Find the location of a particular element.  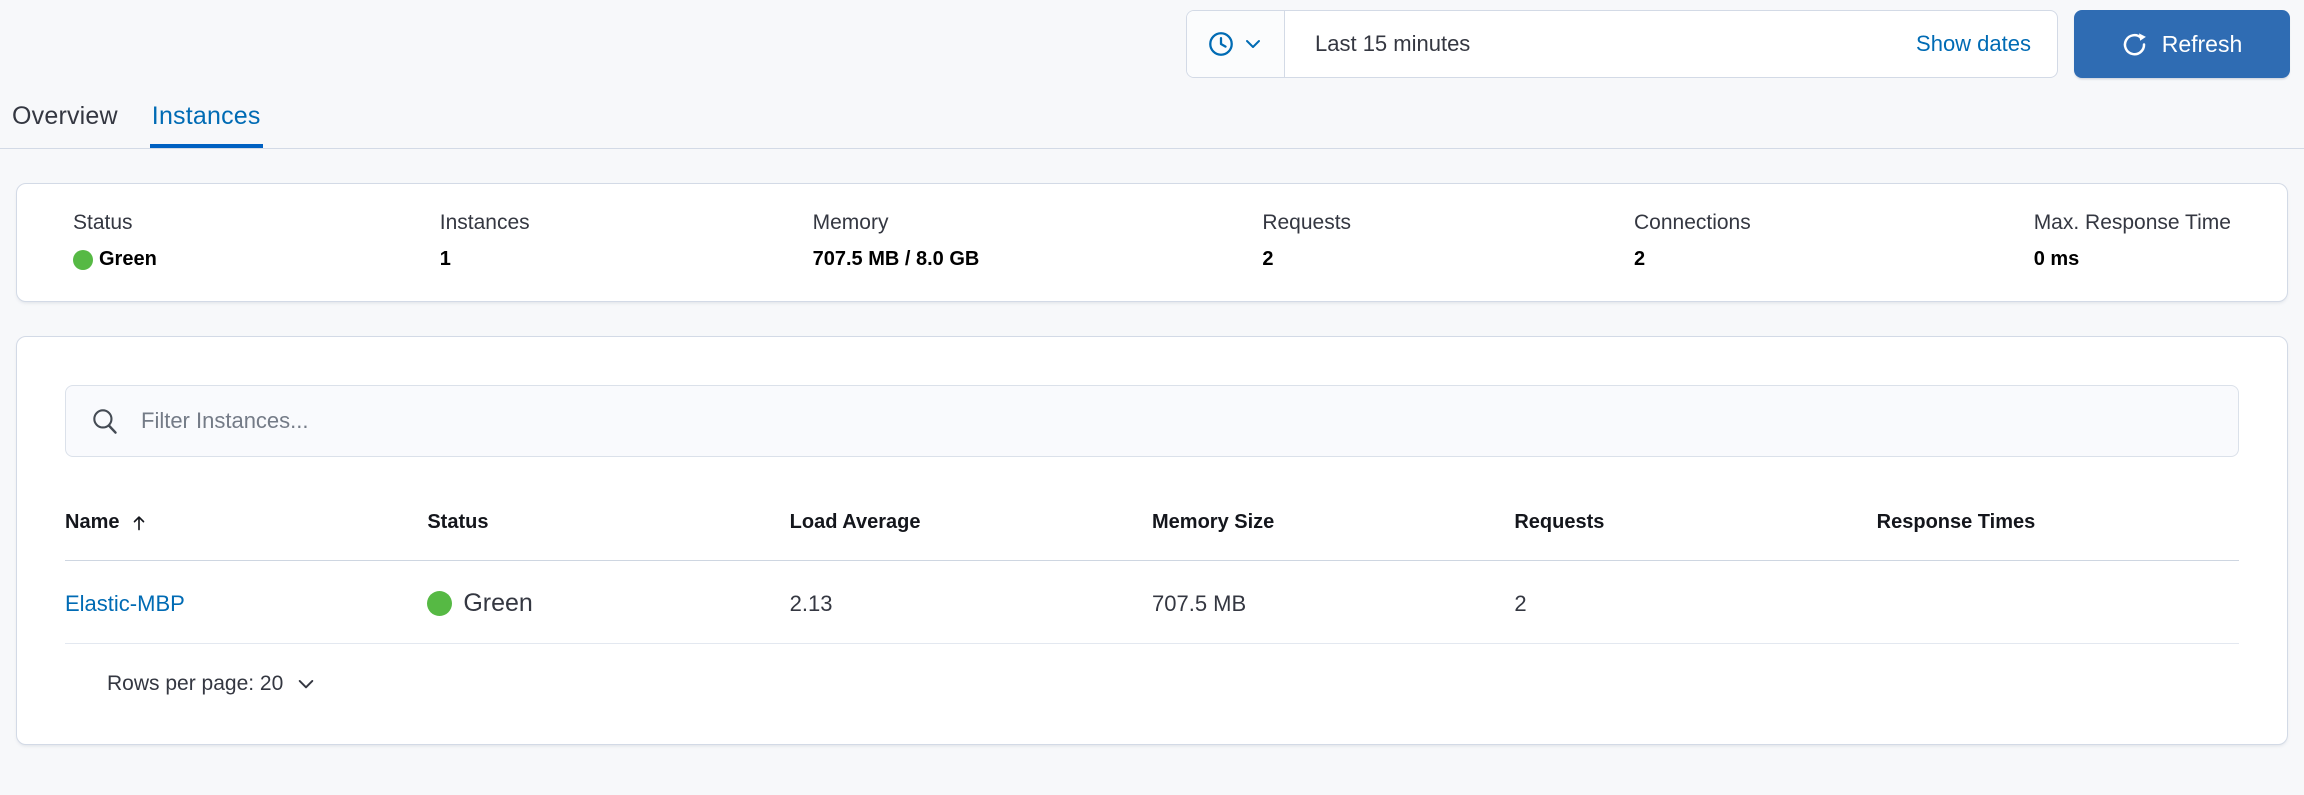

stat-value: 0 ms is located at coordinates (2056, 259).